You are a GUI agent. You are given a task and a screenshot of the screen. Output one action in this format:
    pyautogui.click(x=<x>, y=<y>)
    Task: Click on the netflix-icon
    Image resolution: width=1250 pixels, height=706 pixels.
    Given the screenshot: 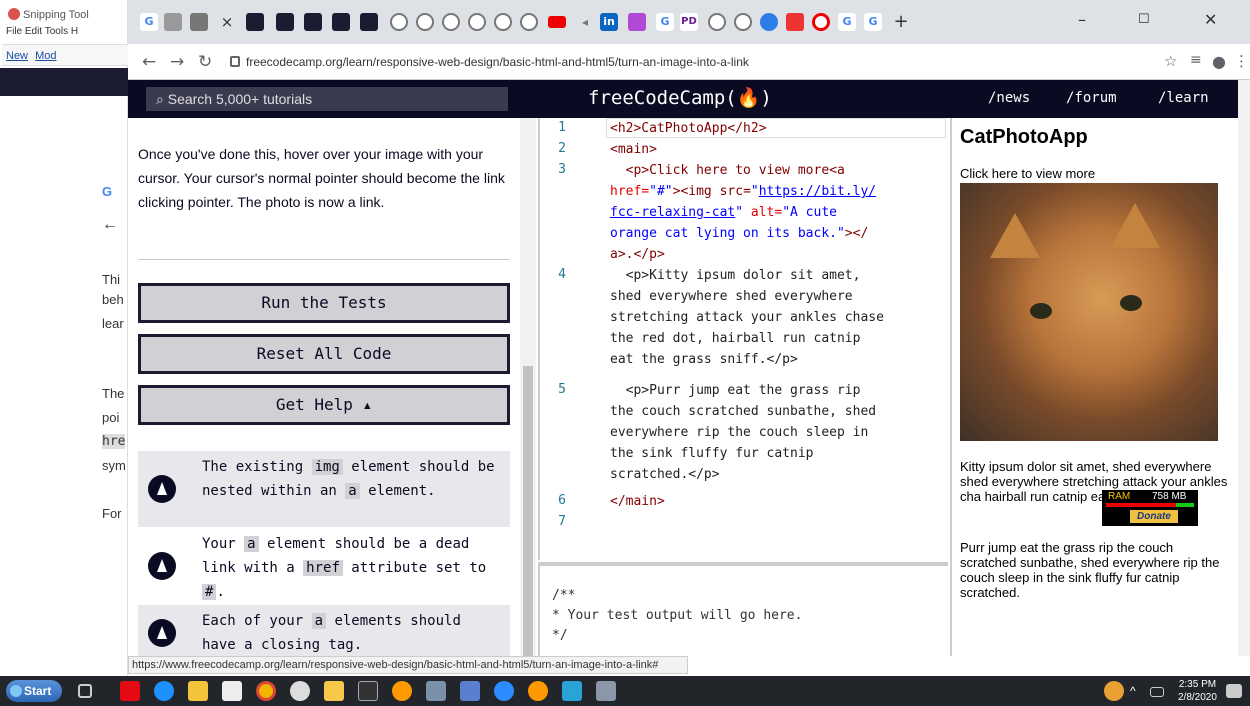 What is the action you would take?
    pyautogui.click(x=130, y=691)
    